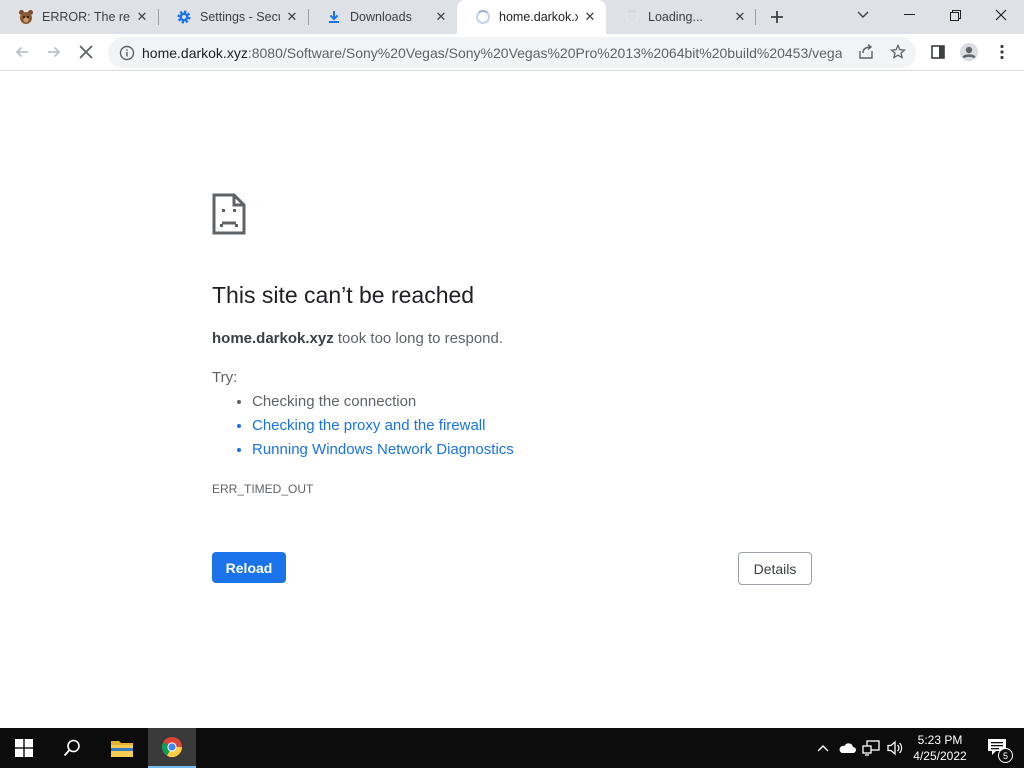  What do you see at coordinates (420, 338) in the screenshot?
I see `error-message: took too long to respond.` at bounding box center [420, 338].